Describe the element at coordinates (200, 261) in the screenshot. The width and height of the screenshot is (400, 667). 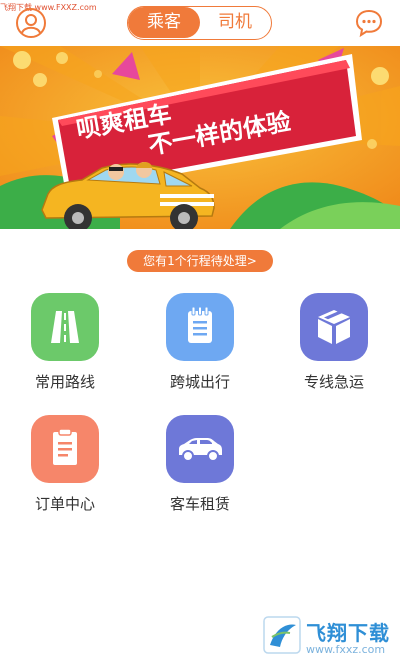
I see `pending-trip-notice: 您有1个行程待处理>` at that location.